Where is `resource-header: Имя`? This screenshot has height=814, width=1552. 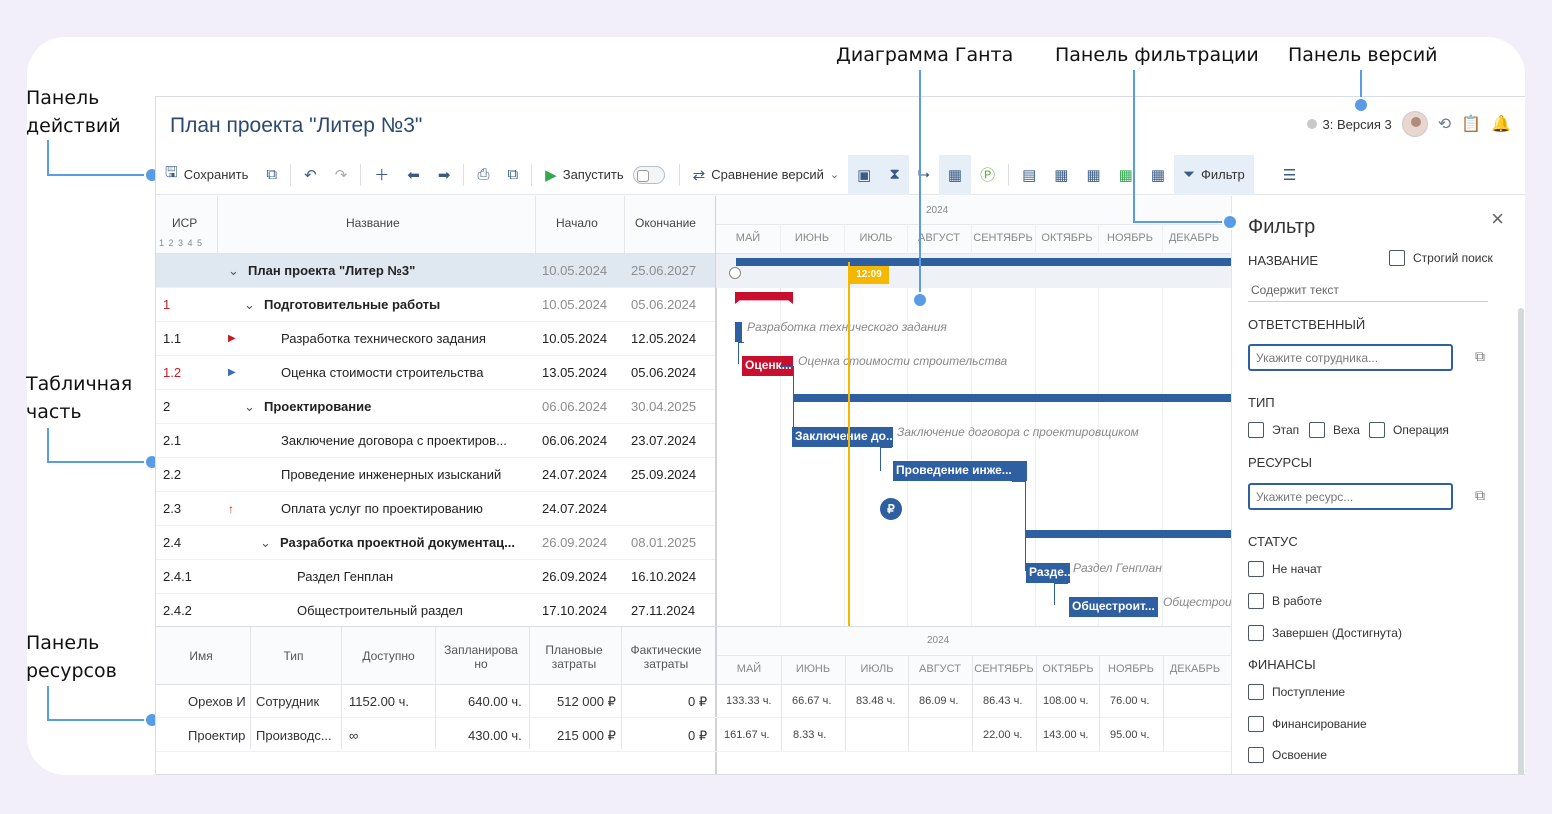 resource-header: Имя is located at coordinates (201, 656).